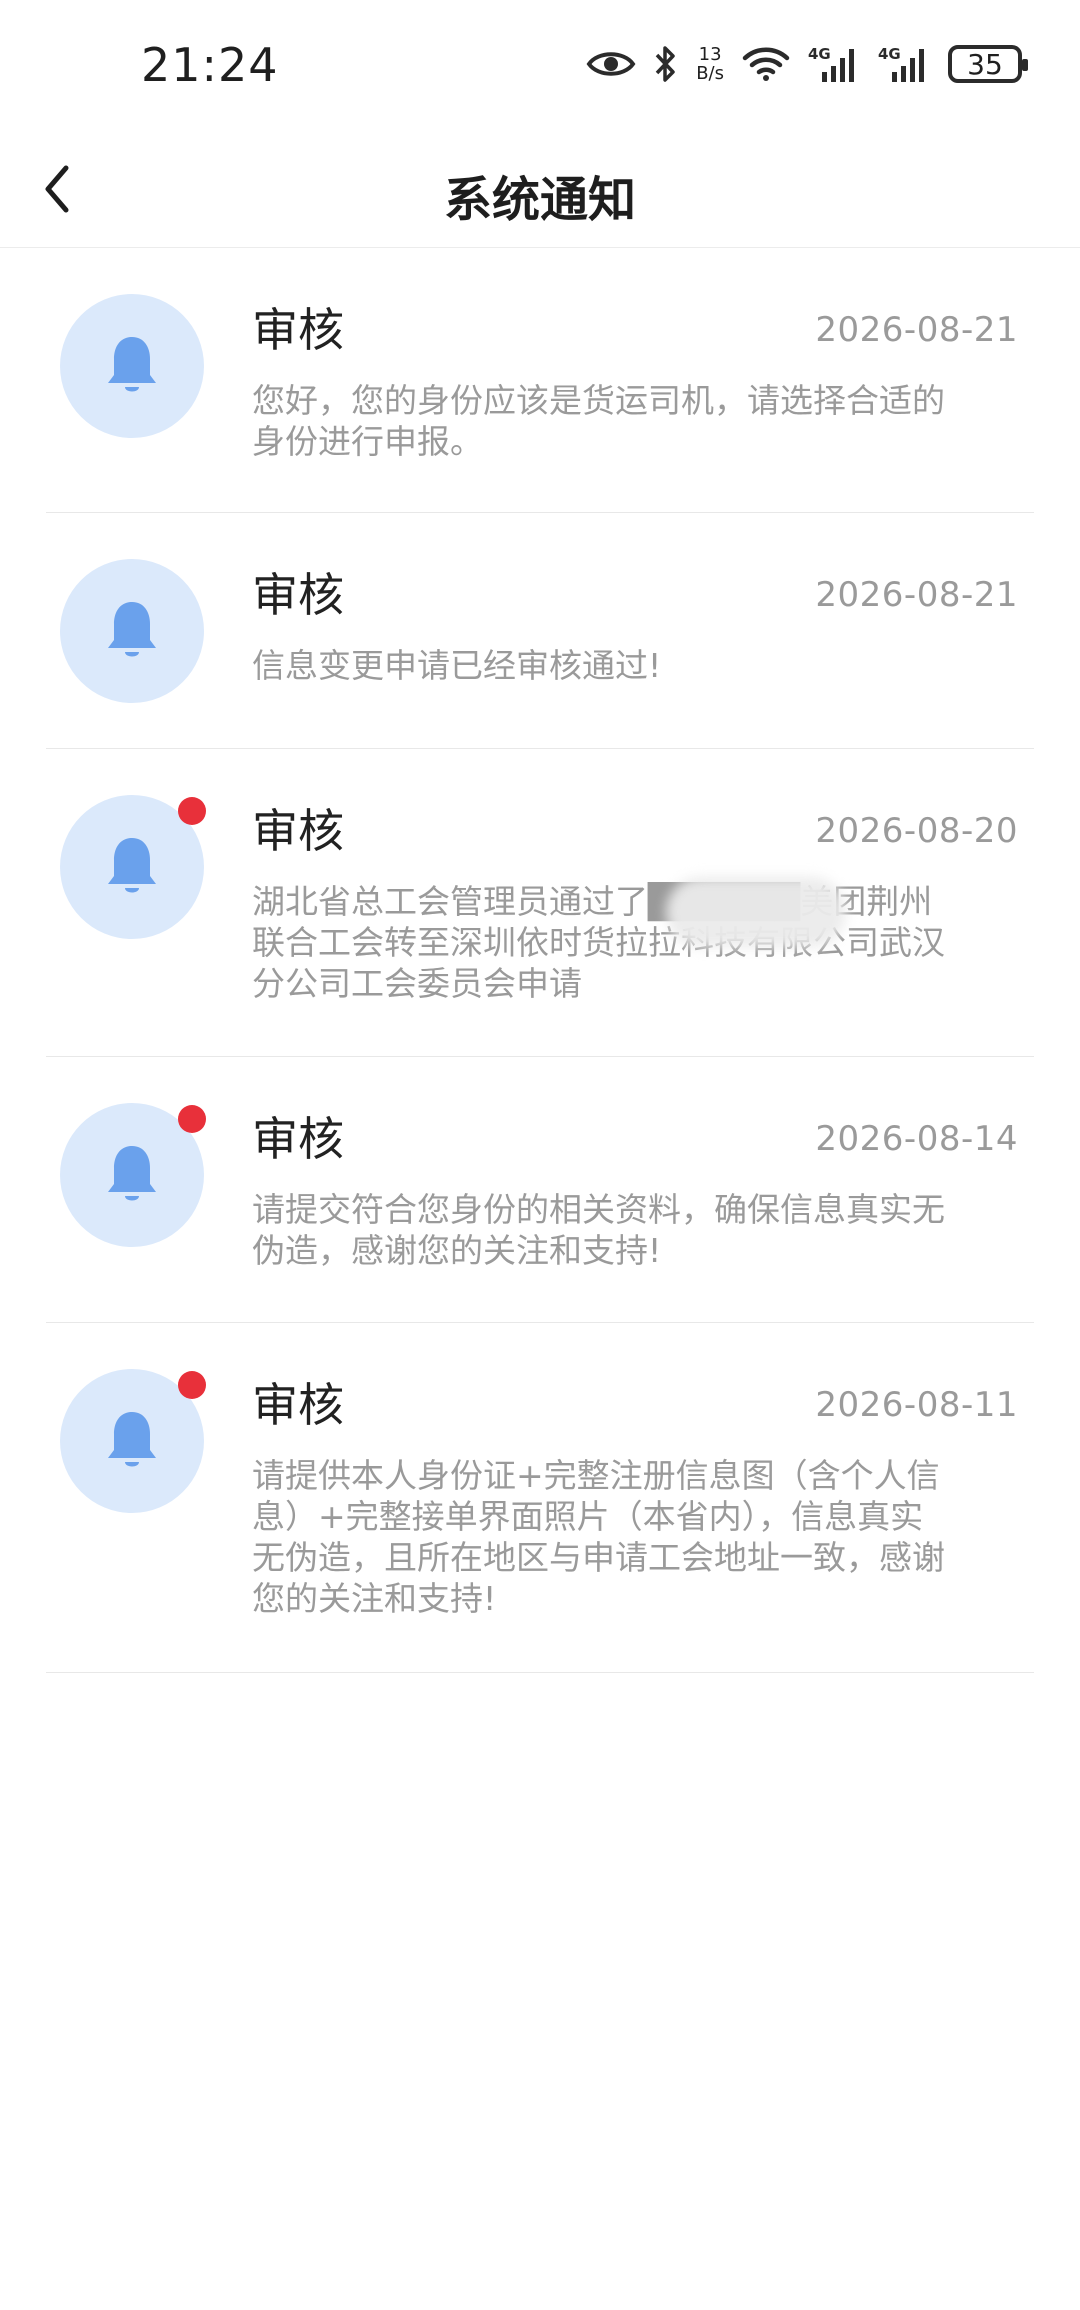 Image resolution: width=1080 pixels, height=2310 pixels. Describe the element at coordinates (710, 54) in the screenshot. I see `net-speed-value: 13` at that location.